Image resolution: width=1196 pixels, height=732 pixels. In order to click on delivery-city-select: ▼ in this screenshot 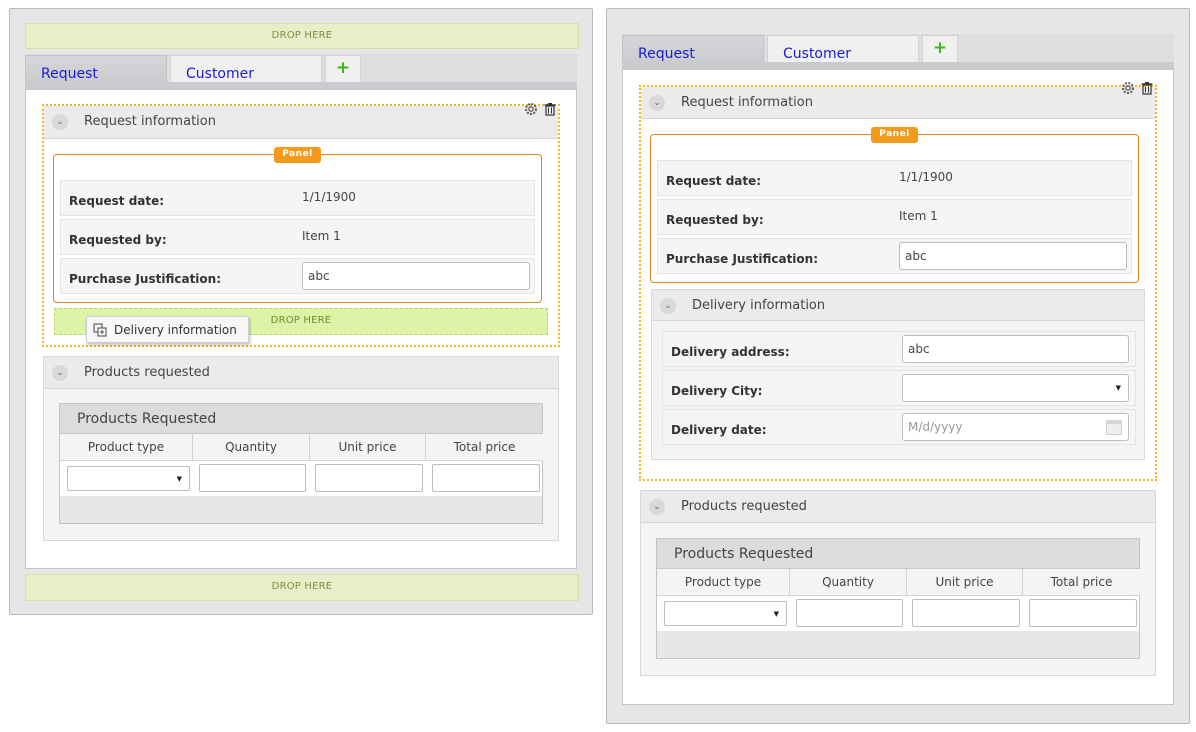, I will do `click(1015, 388)`.